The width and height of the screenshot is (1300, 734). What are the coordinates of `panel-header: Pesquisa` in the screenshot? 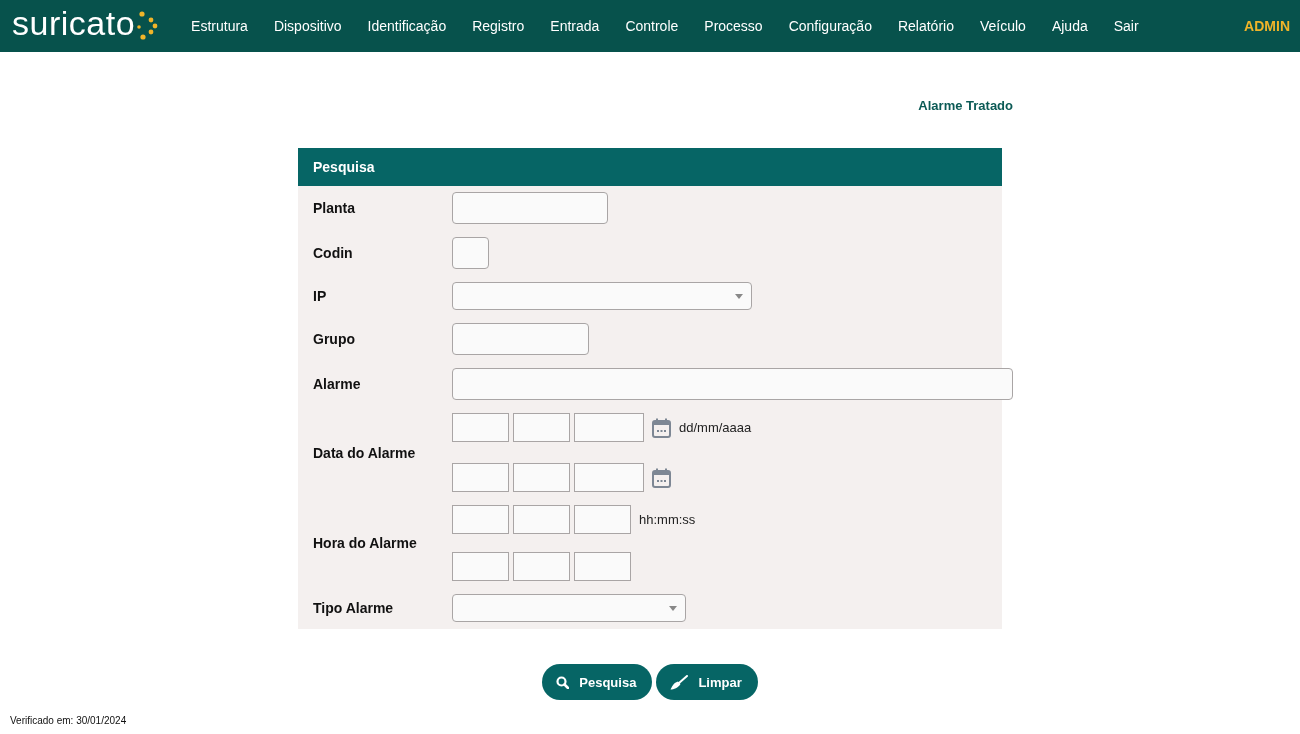 It's located at (650, 167).